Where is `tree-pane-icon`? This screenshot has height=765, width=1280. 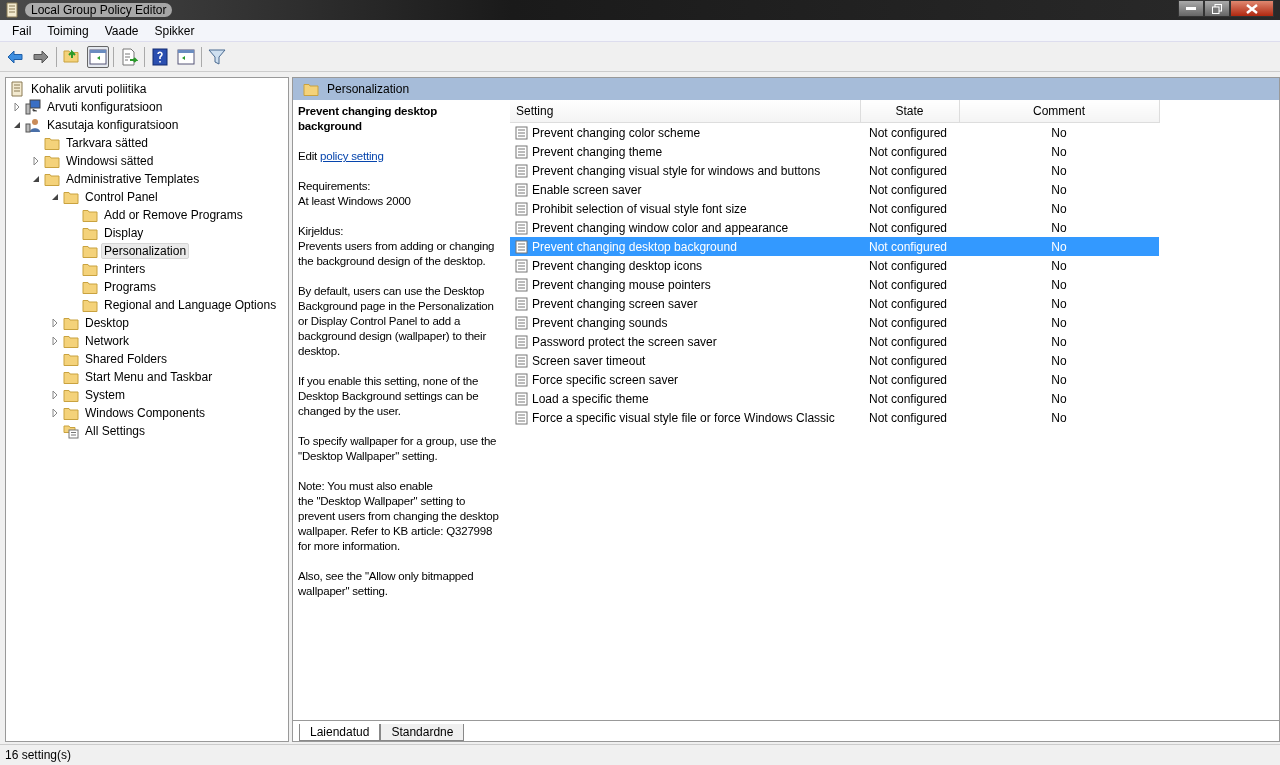
tree-pane-icon is located at coordinates (98, 56).